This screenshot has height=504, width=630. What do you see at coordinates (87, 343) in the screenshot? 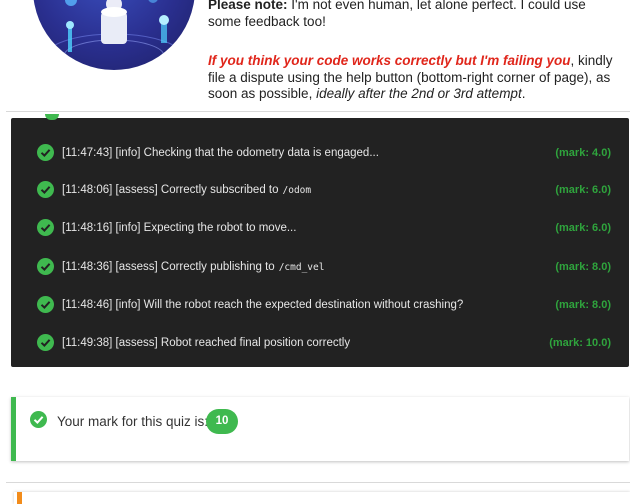
I see `log-time: [11:49:38]` at bounding box center [87, 343].